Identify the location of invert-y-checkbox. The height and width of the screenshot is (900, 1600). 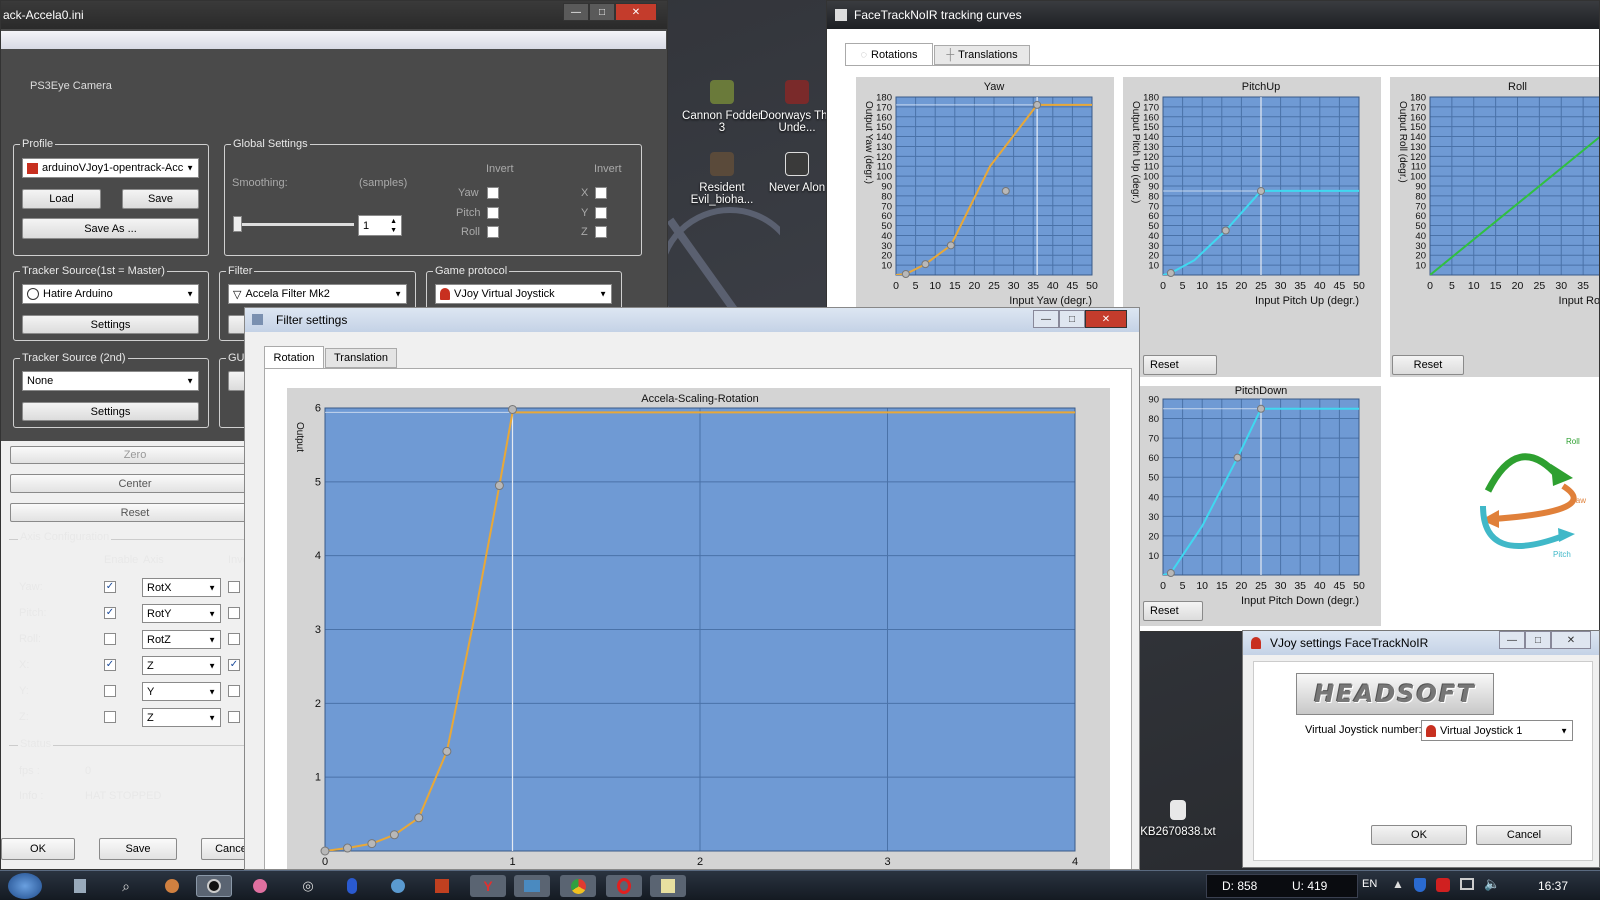
(601, 213).